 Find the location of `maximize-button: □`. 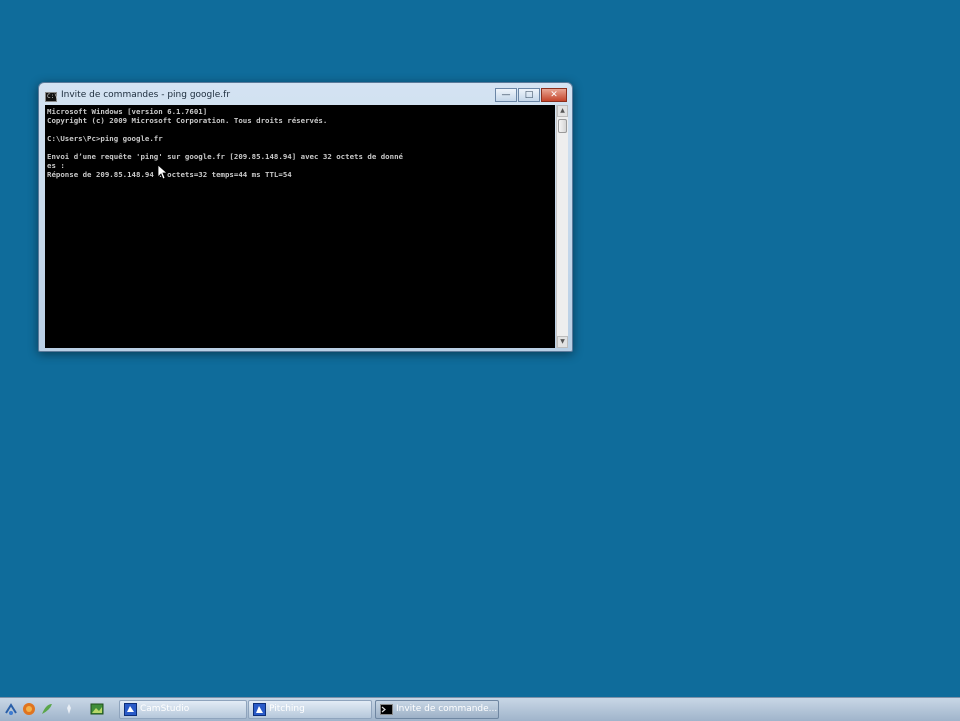

maximize-button: □ is located at coordinates (529, 95).